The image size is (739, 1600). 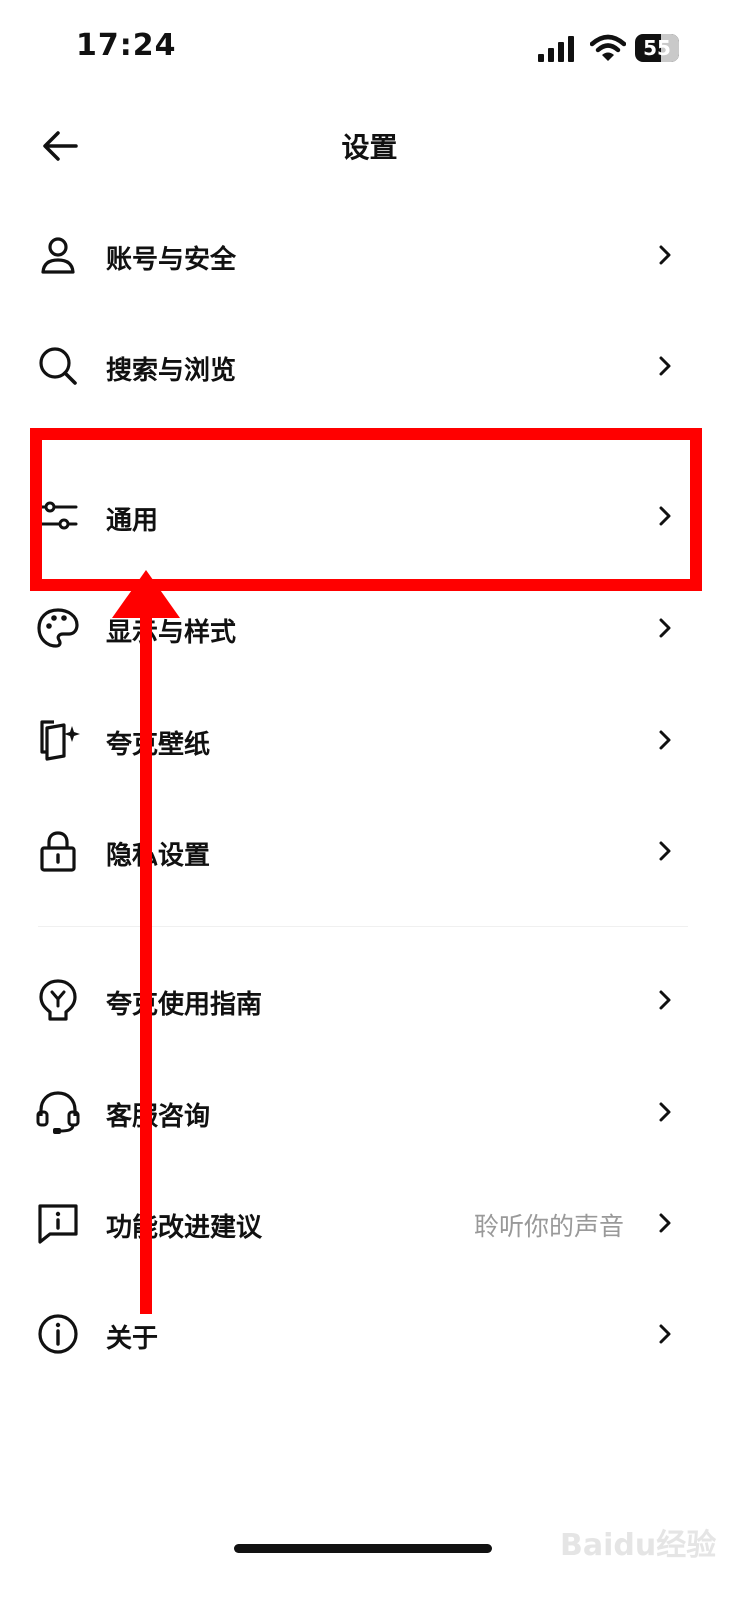 I want to click on sliders-icon, so click(x=58, y=515).